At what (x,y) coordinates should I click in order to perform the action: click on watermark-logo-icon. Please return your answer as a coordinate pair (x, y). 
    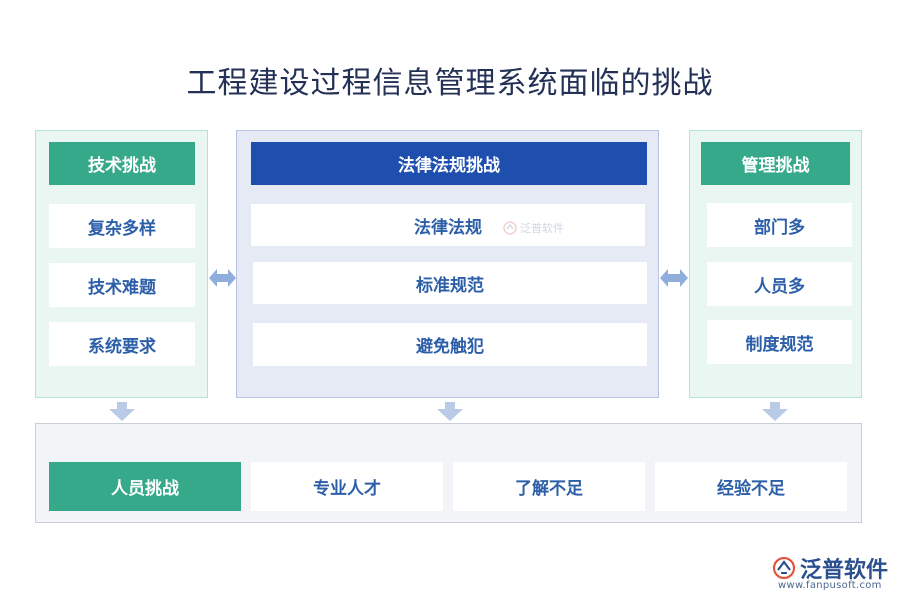
    Looking at the image, I should click on (510, 228).